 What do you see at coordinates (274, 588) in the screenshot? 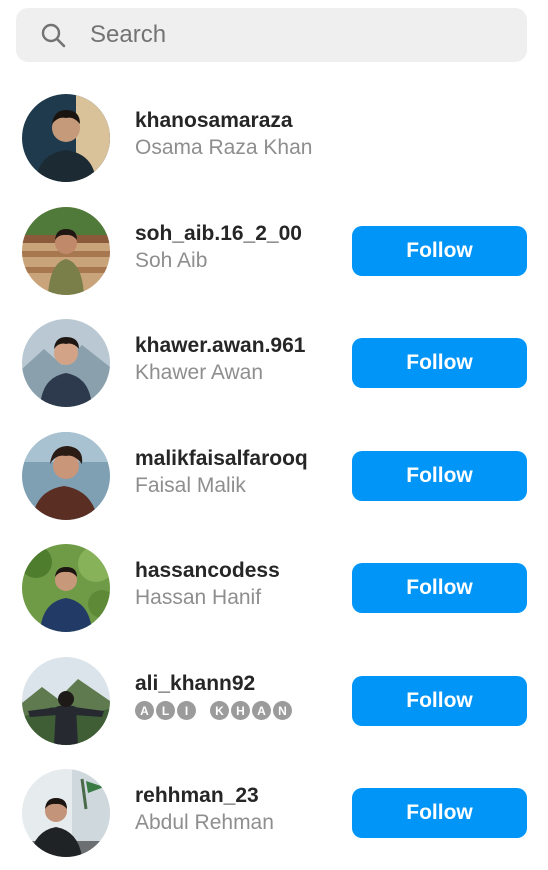
I see `user-row: hassancodess Hassan Hanif Follow` at bounding box center [274, 588].